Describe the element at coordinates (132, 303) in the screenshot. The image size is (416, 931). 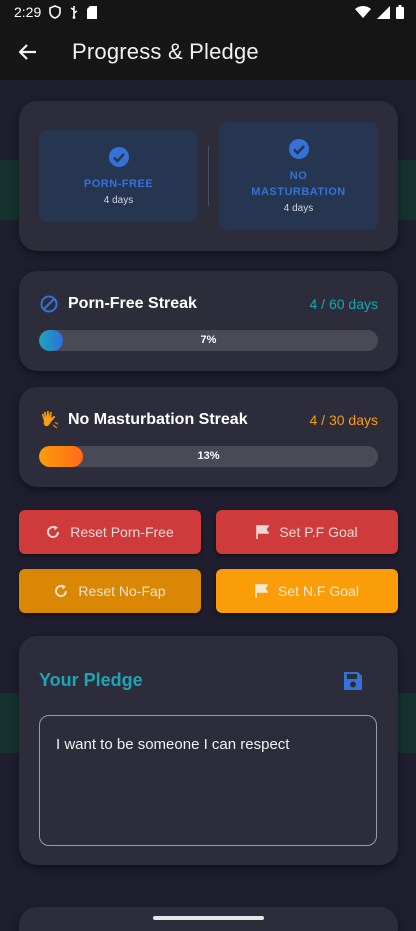
I see `porn-free-streak-title: Porn-Free Streak` at that location.